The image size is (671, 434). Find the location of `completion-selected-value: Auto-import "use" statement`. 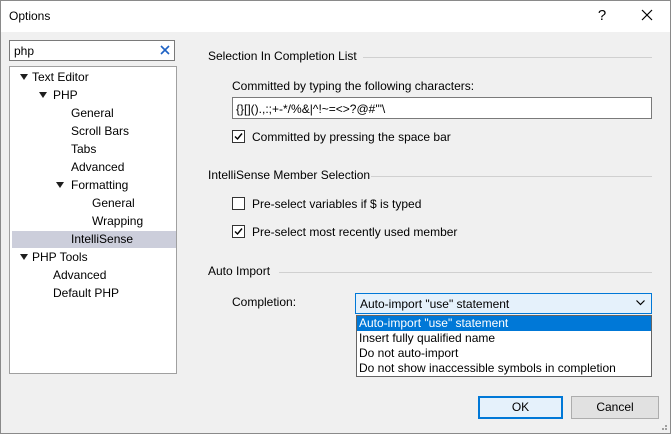

completion-selected-value: Auto-import "use" statement is located at coordinates (435, 304).